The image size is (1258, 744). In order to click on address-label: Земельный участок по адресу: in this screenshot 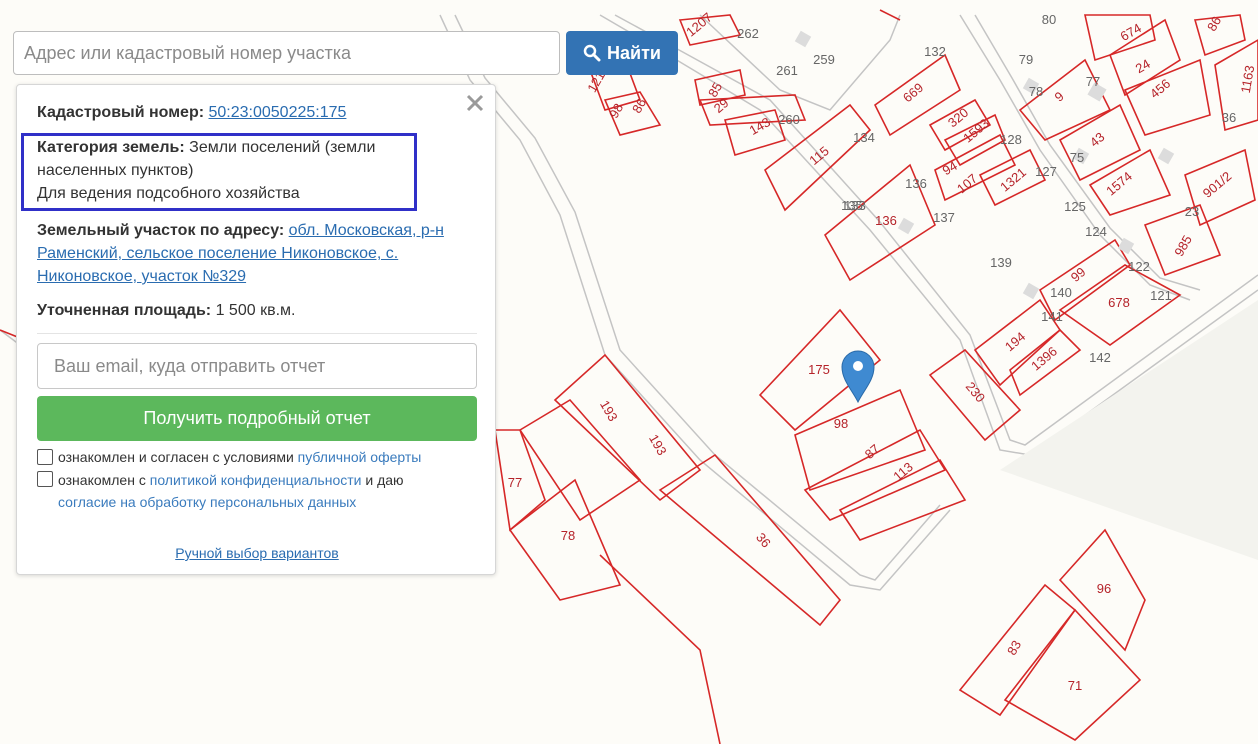, I will do `click(161, 230)`.